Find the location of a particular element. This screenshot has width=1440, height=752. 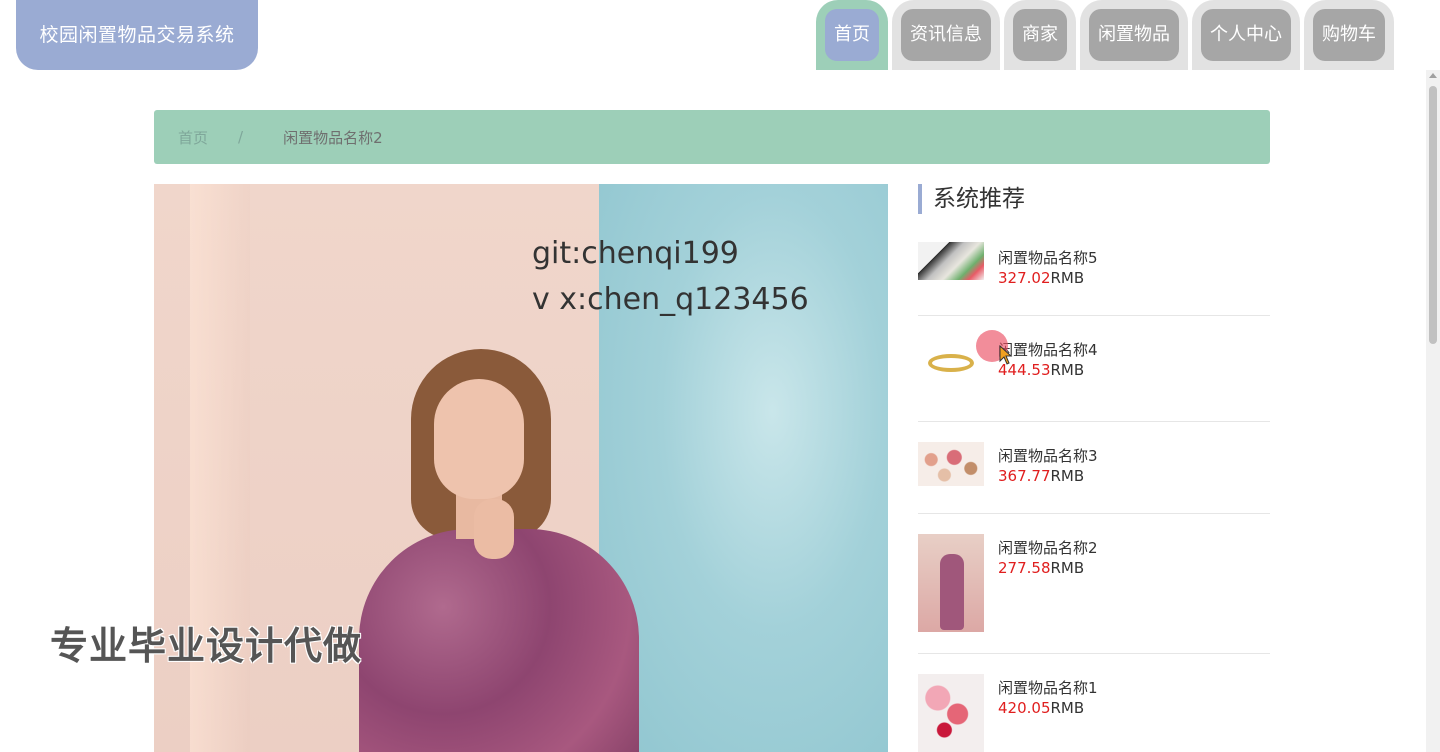

model-hand is located at coordinates (494, 529).